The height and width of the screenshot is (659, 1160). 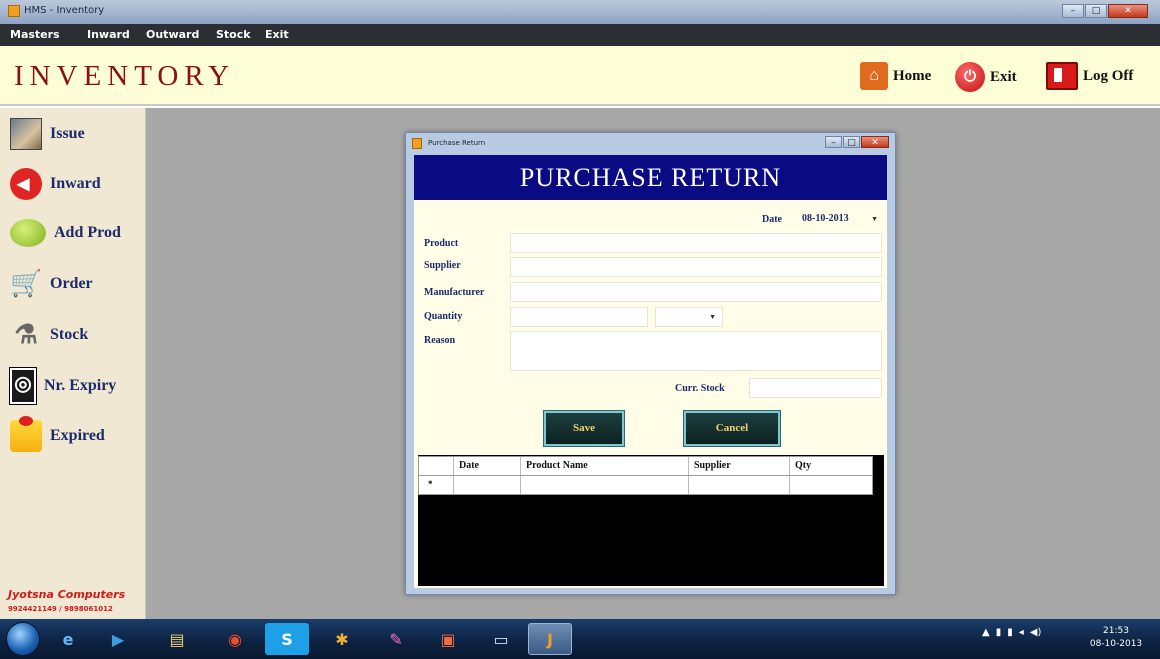 I want to click on home-label: Home, so click(x=912, y=75).